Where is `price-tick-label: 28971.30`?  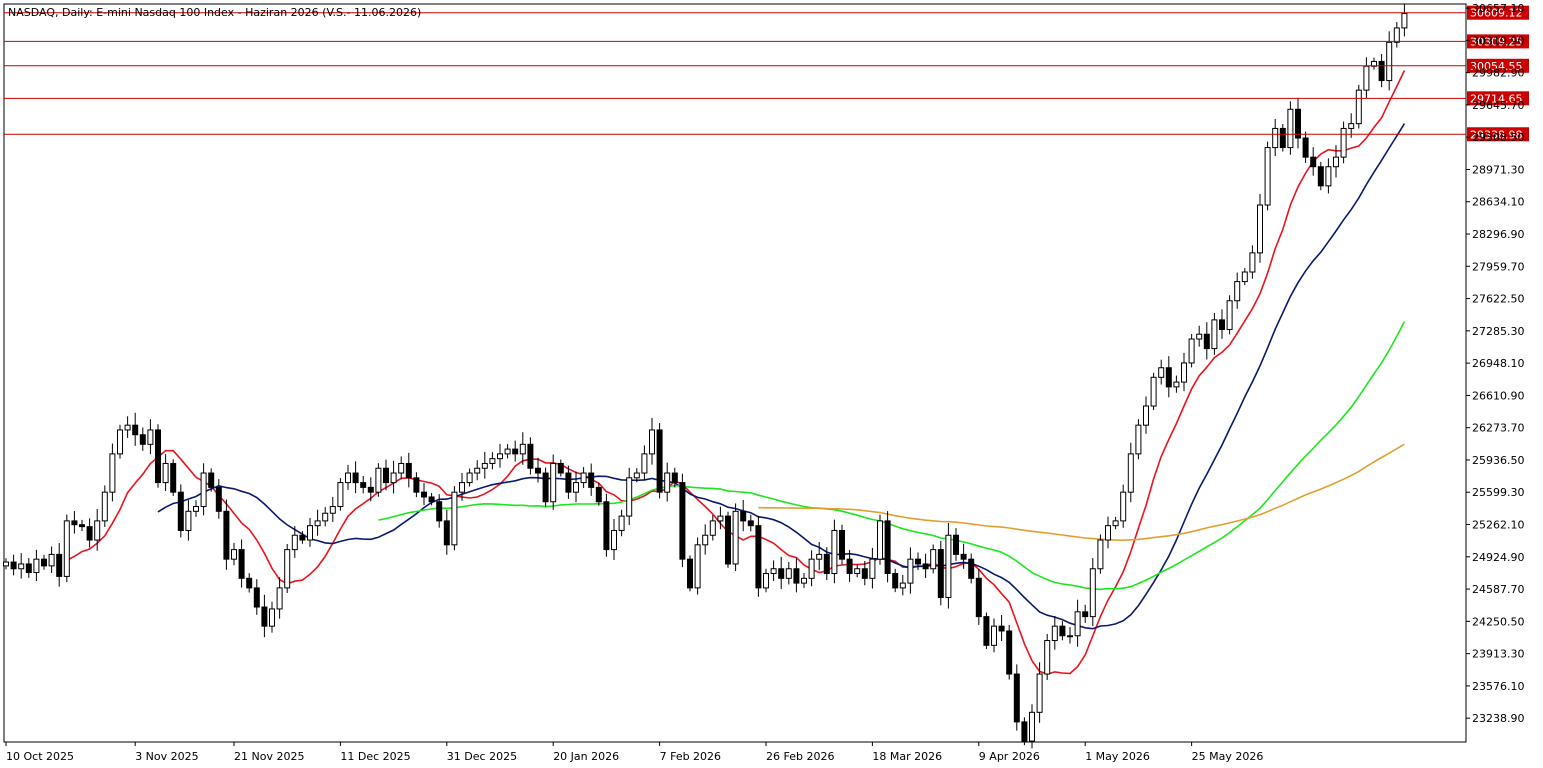
price-tick-label: 28971.30 is located at coordinates (1498, 169).